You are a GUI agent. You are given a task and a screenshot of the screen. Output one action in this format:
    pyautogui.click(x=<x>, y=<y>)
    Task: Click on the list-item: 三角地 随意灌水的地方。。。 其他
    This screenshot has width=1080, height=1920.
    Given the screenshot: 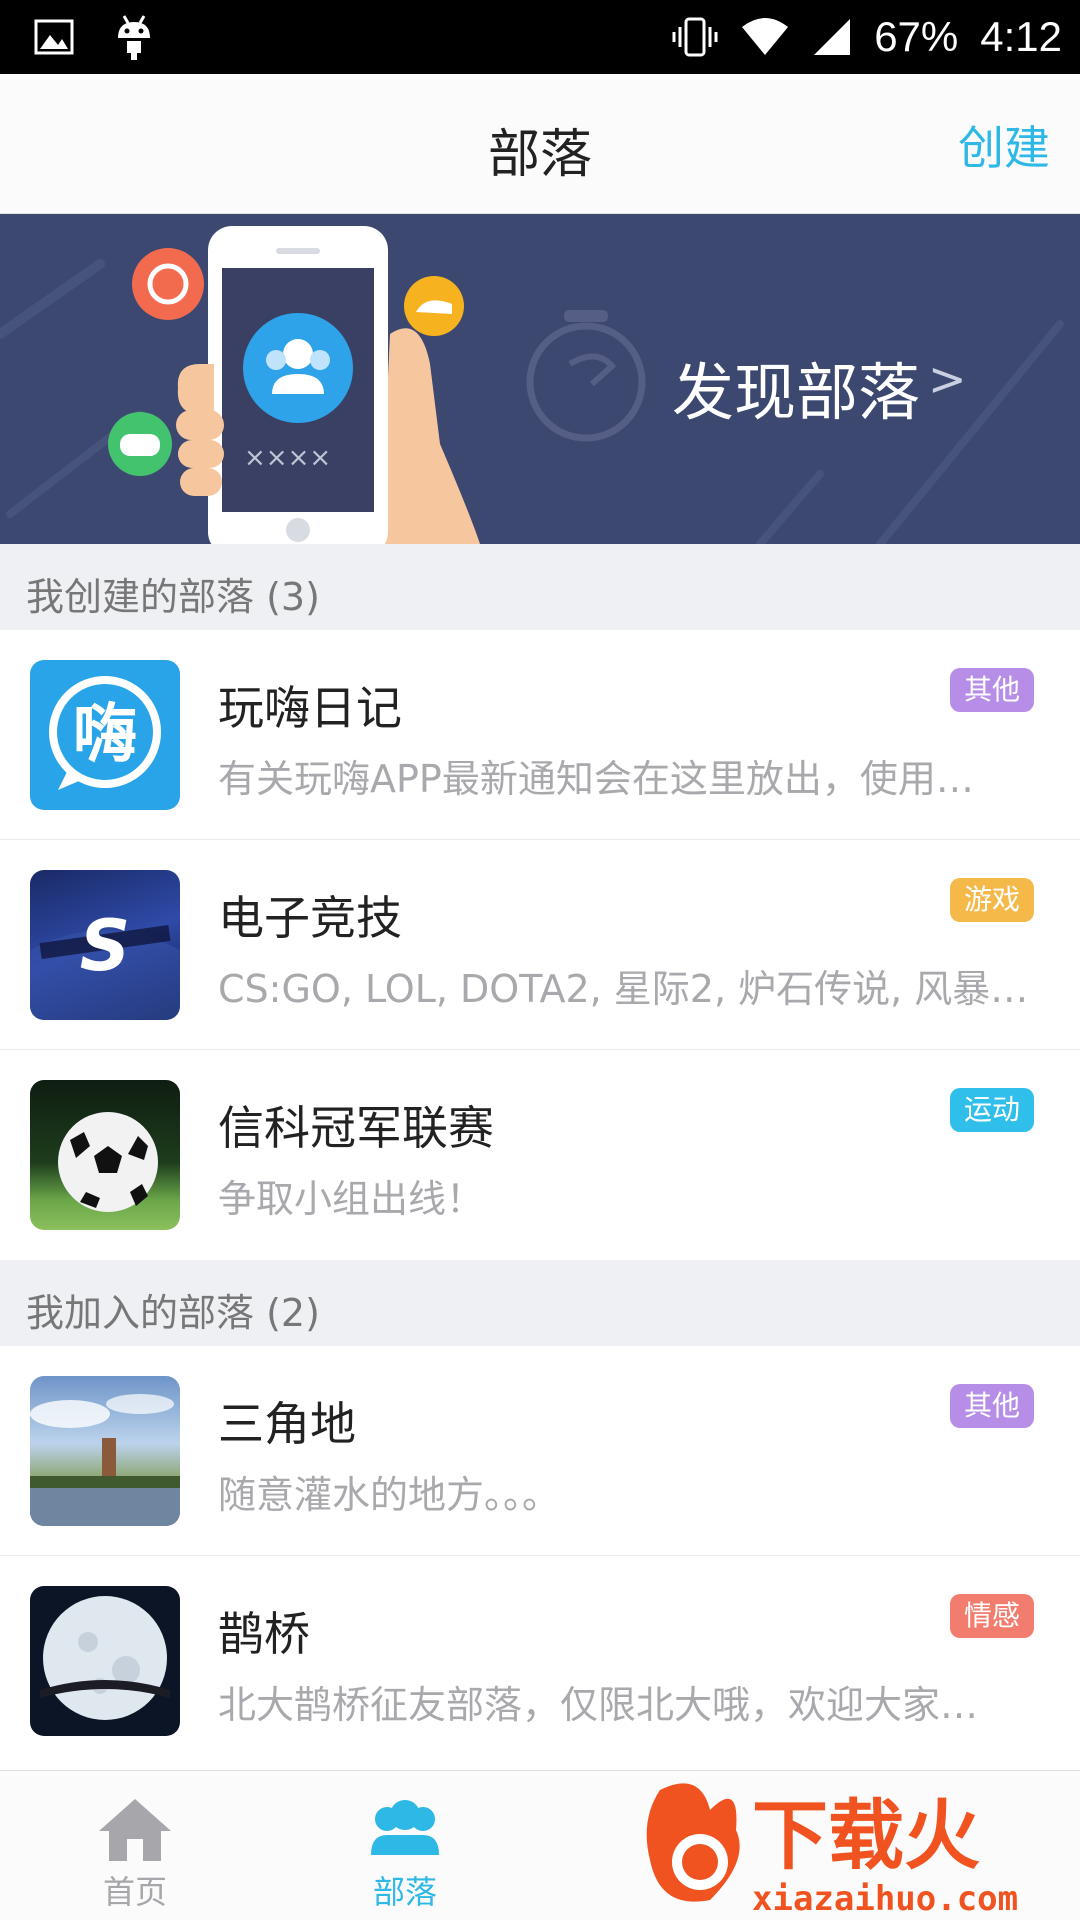 What is the action you would take?
    pyautogui.click(x=540, y=1451)
    